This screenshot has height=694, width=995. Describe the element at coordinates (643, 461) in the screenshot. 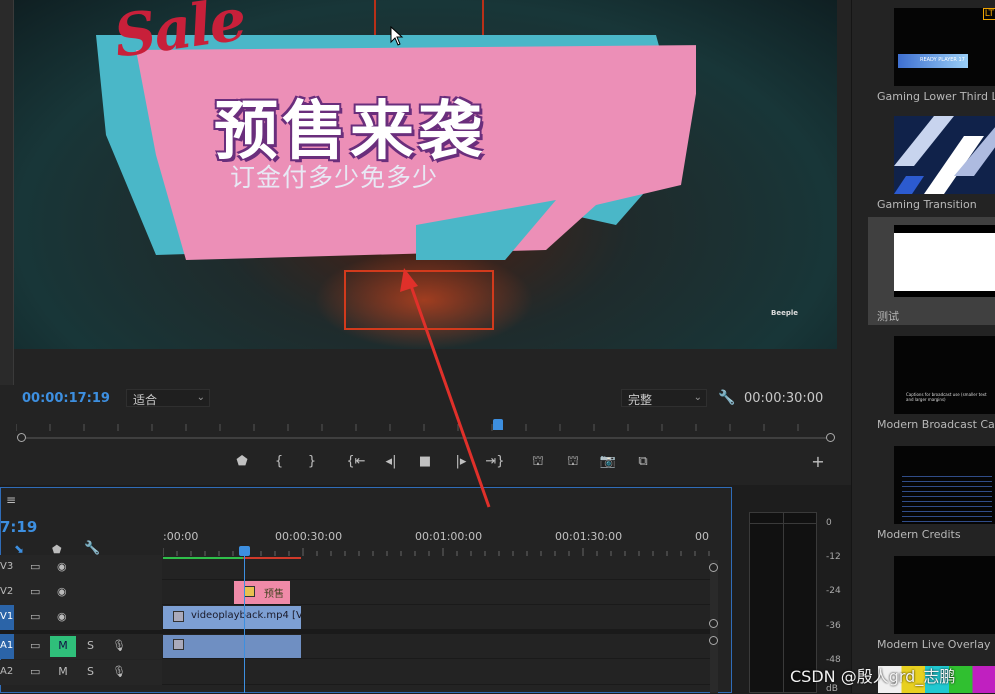

I see `compare-icon: ⧉` at that location.